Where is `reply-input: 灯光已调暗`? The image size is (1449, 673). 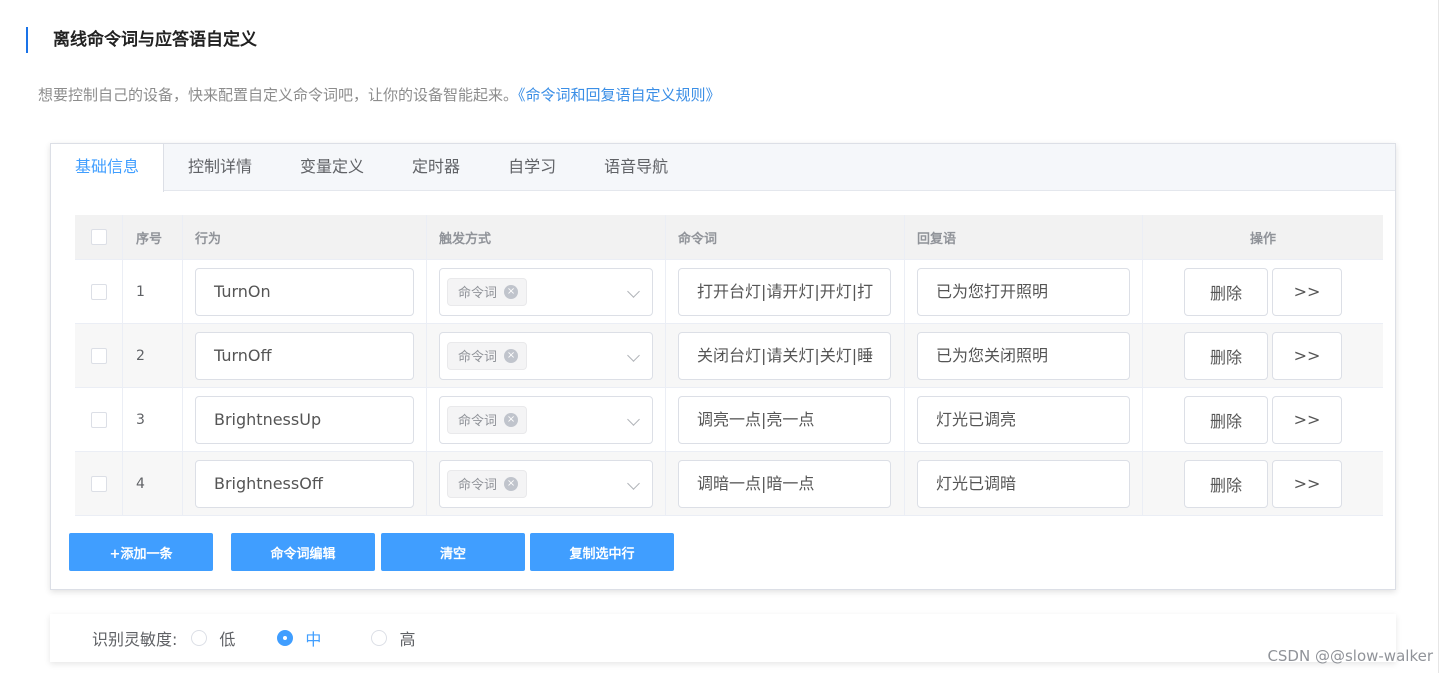 reply-input: 灯光已调暗 is located at coordinates (1023, 483).